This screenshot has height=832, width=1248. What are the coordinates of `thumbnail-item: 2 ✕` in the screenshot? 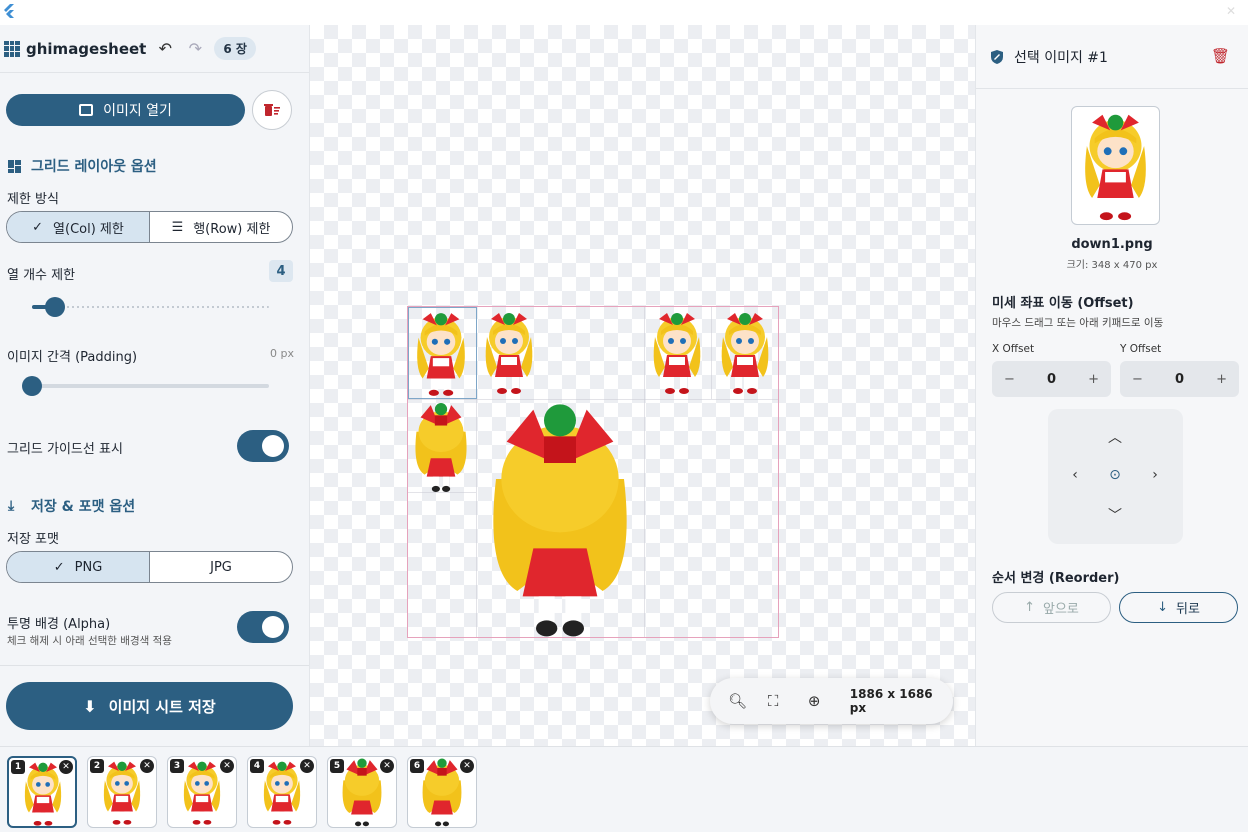 It's located at (122, 792).